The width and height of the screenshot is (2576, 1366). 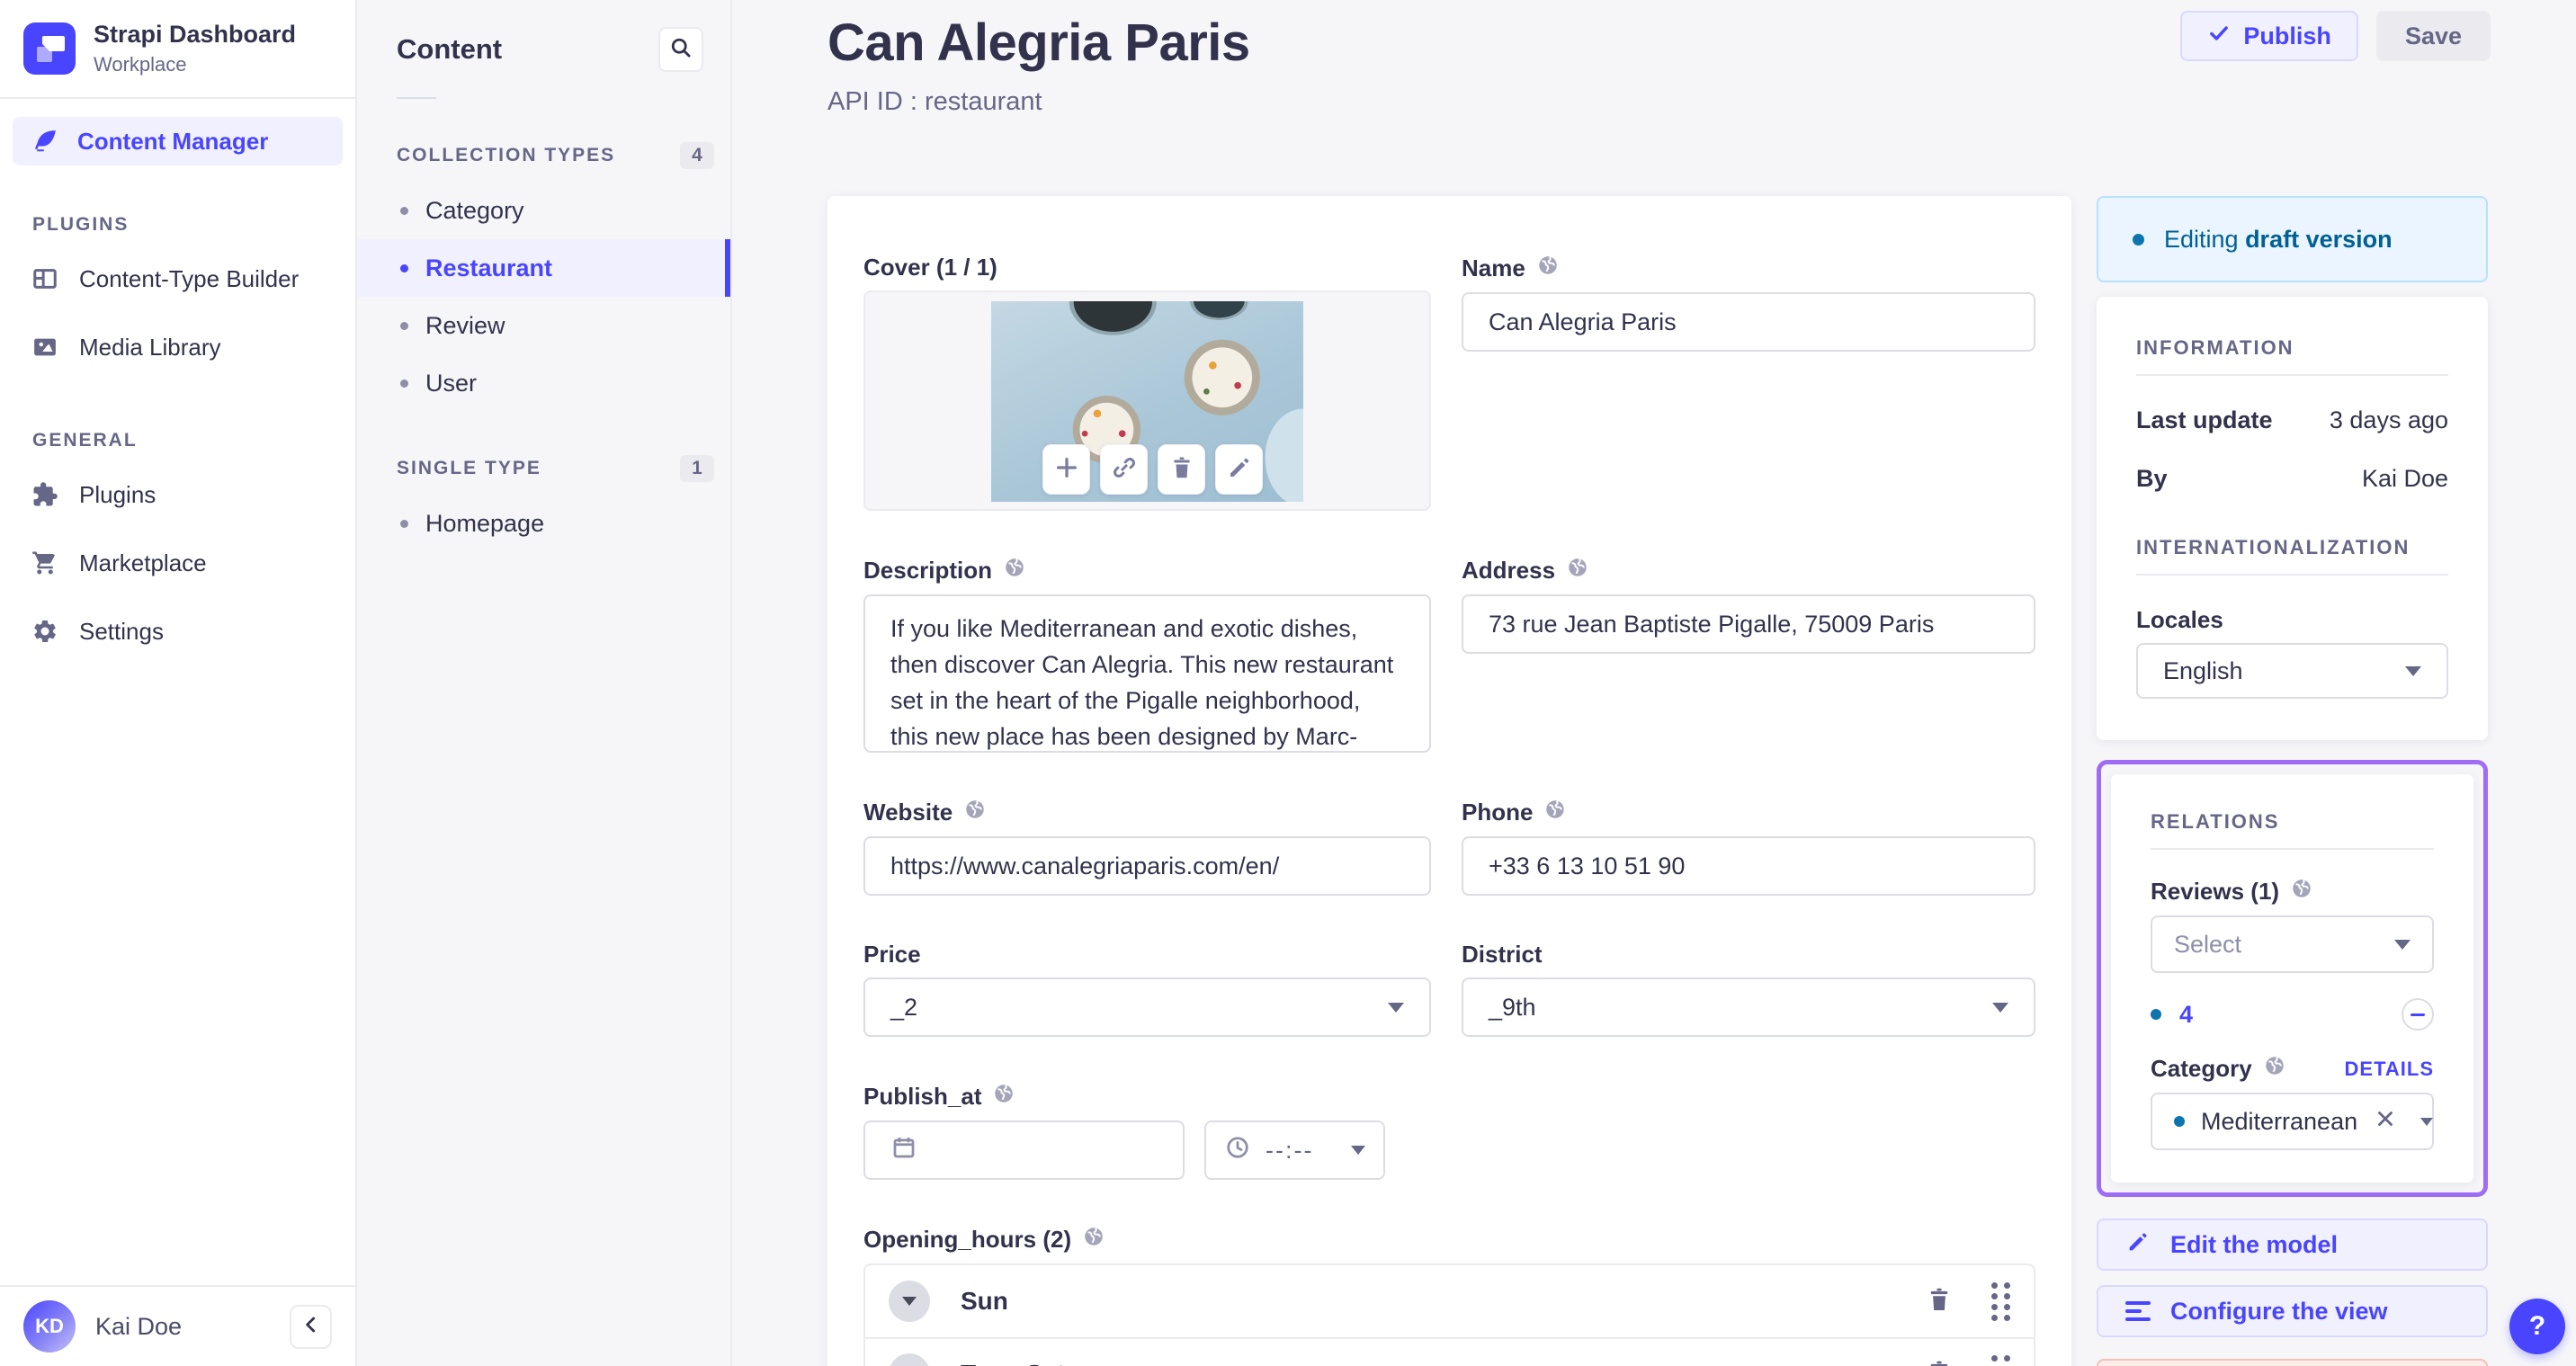 What do you see at coordinates (173, 141) in the screenshot?
I see `sidebar-item-label: Content Manager` at bounding box center [173, 141].